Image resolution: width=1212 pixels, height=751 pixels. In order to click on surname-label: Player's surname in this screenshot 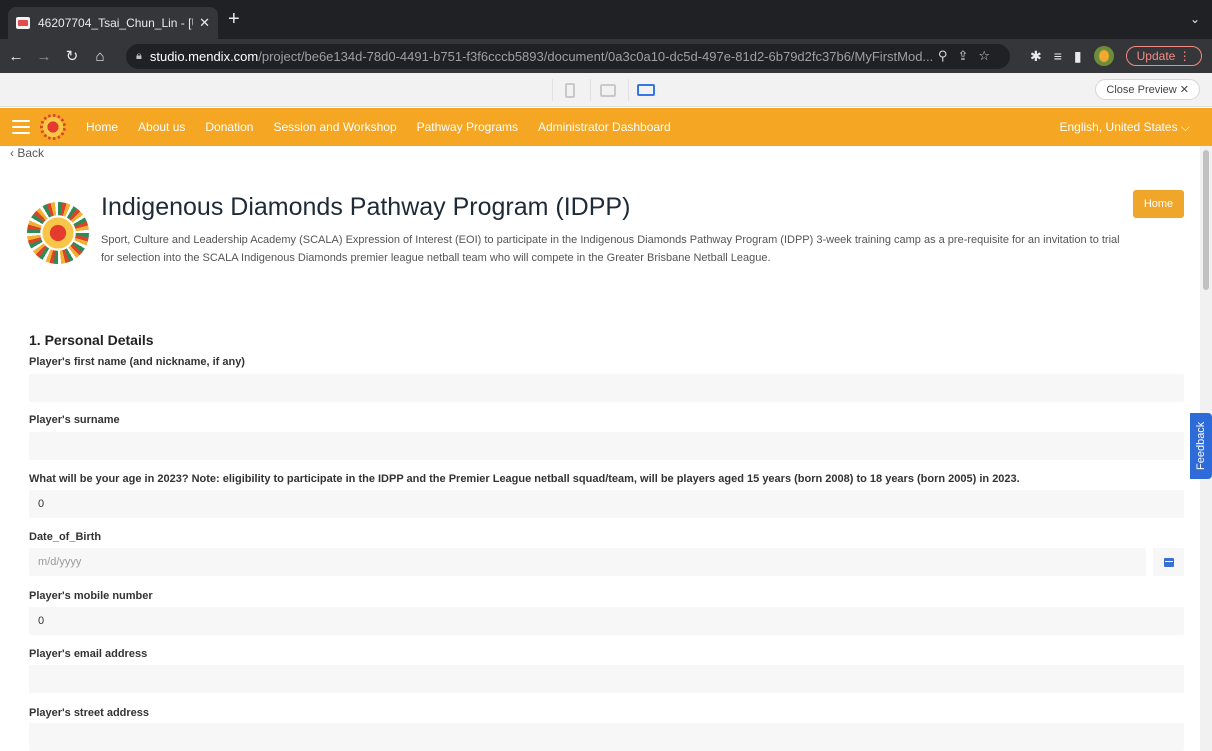, I will do `click(74, 420)`.